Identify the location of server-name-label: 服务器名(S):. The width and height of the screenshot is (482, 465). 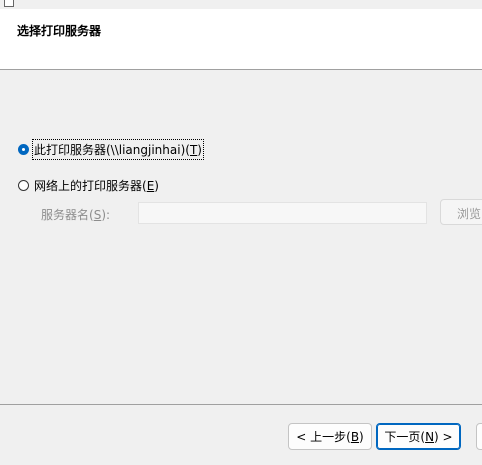
(75, 214).